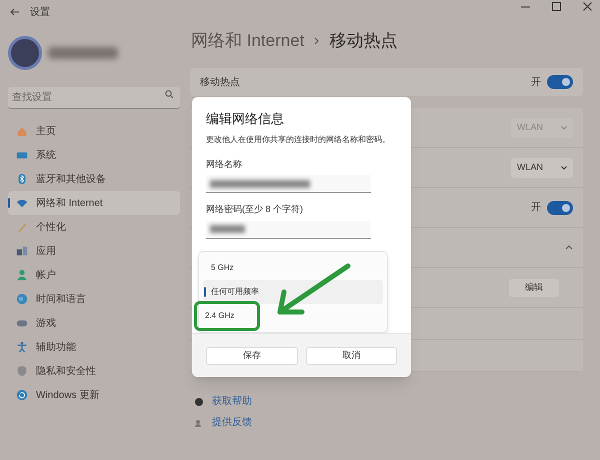 Image resolution: width=600 pixels, height=460 pixels. Describe the element at coordinates (245, 119) in the screenshot. I see `dialog-title: 编辑网络信息` at that location.